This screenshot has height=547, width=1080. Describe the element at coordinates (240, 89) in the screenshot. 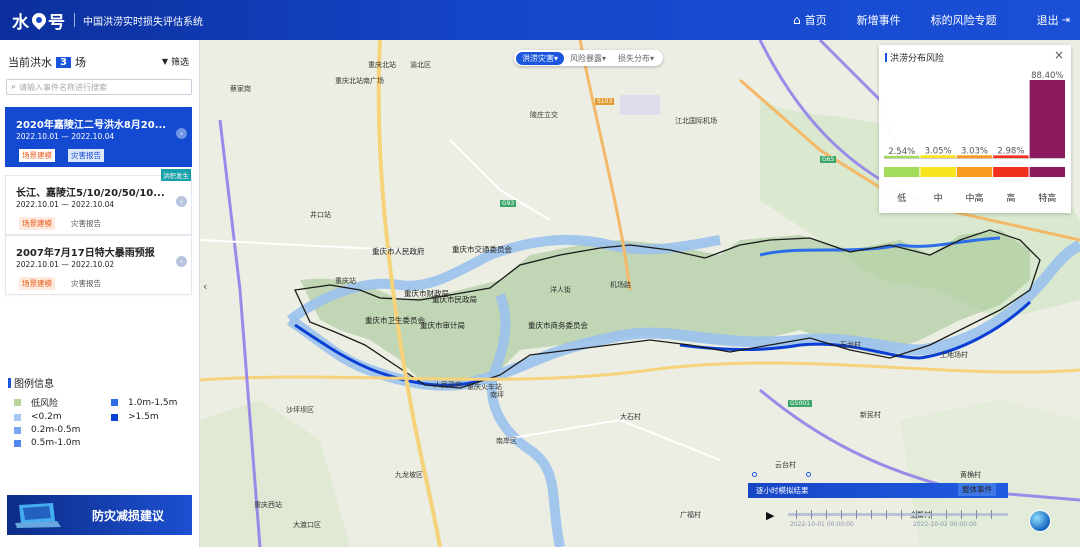

I see `map-place-label: 蔡家岗` at that location.